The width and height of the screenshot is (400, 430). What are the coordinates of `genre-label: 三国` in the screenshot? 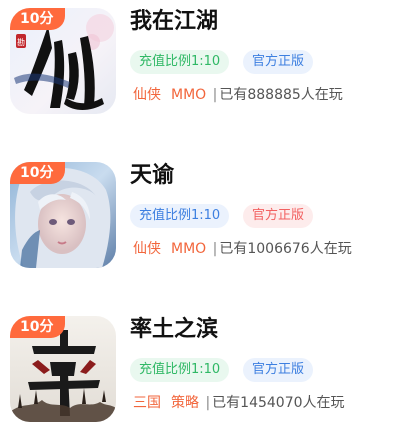 It's located at (147, 403).